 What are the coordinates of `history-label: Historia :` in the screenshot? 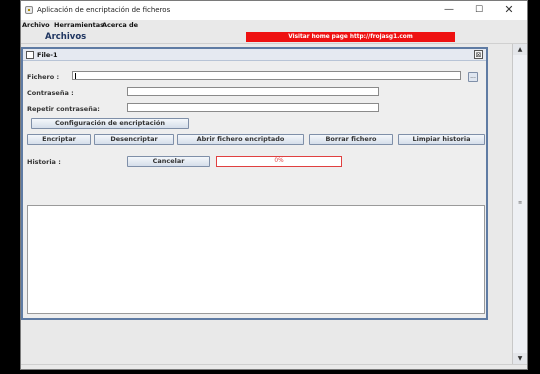 It's located at (44, 162).